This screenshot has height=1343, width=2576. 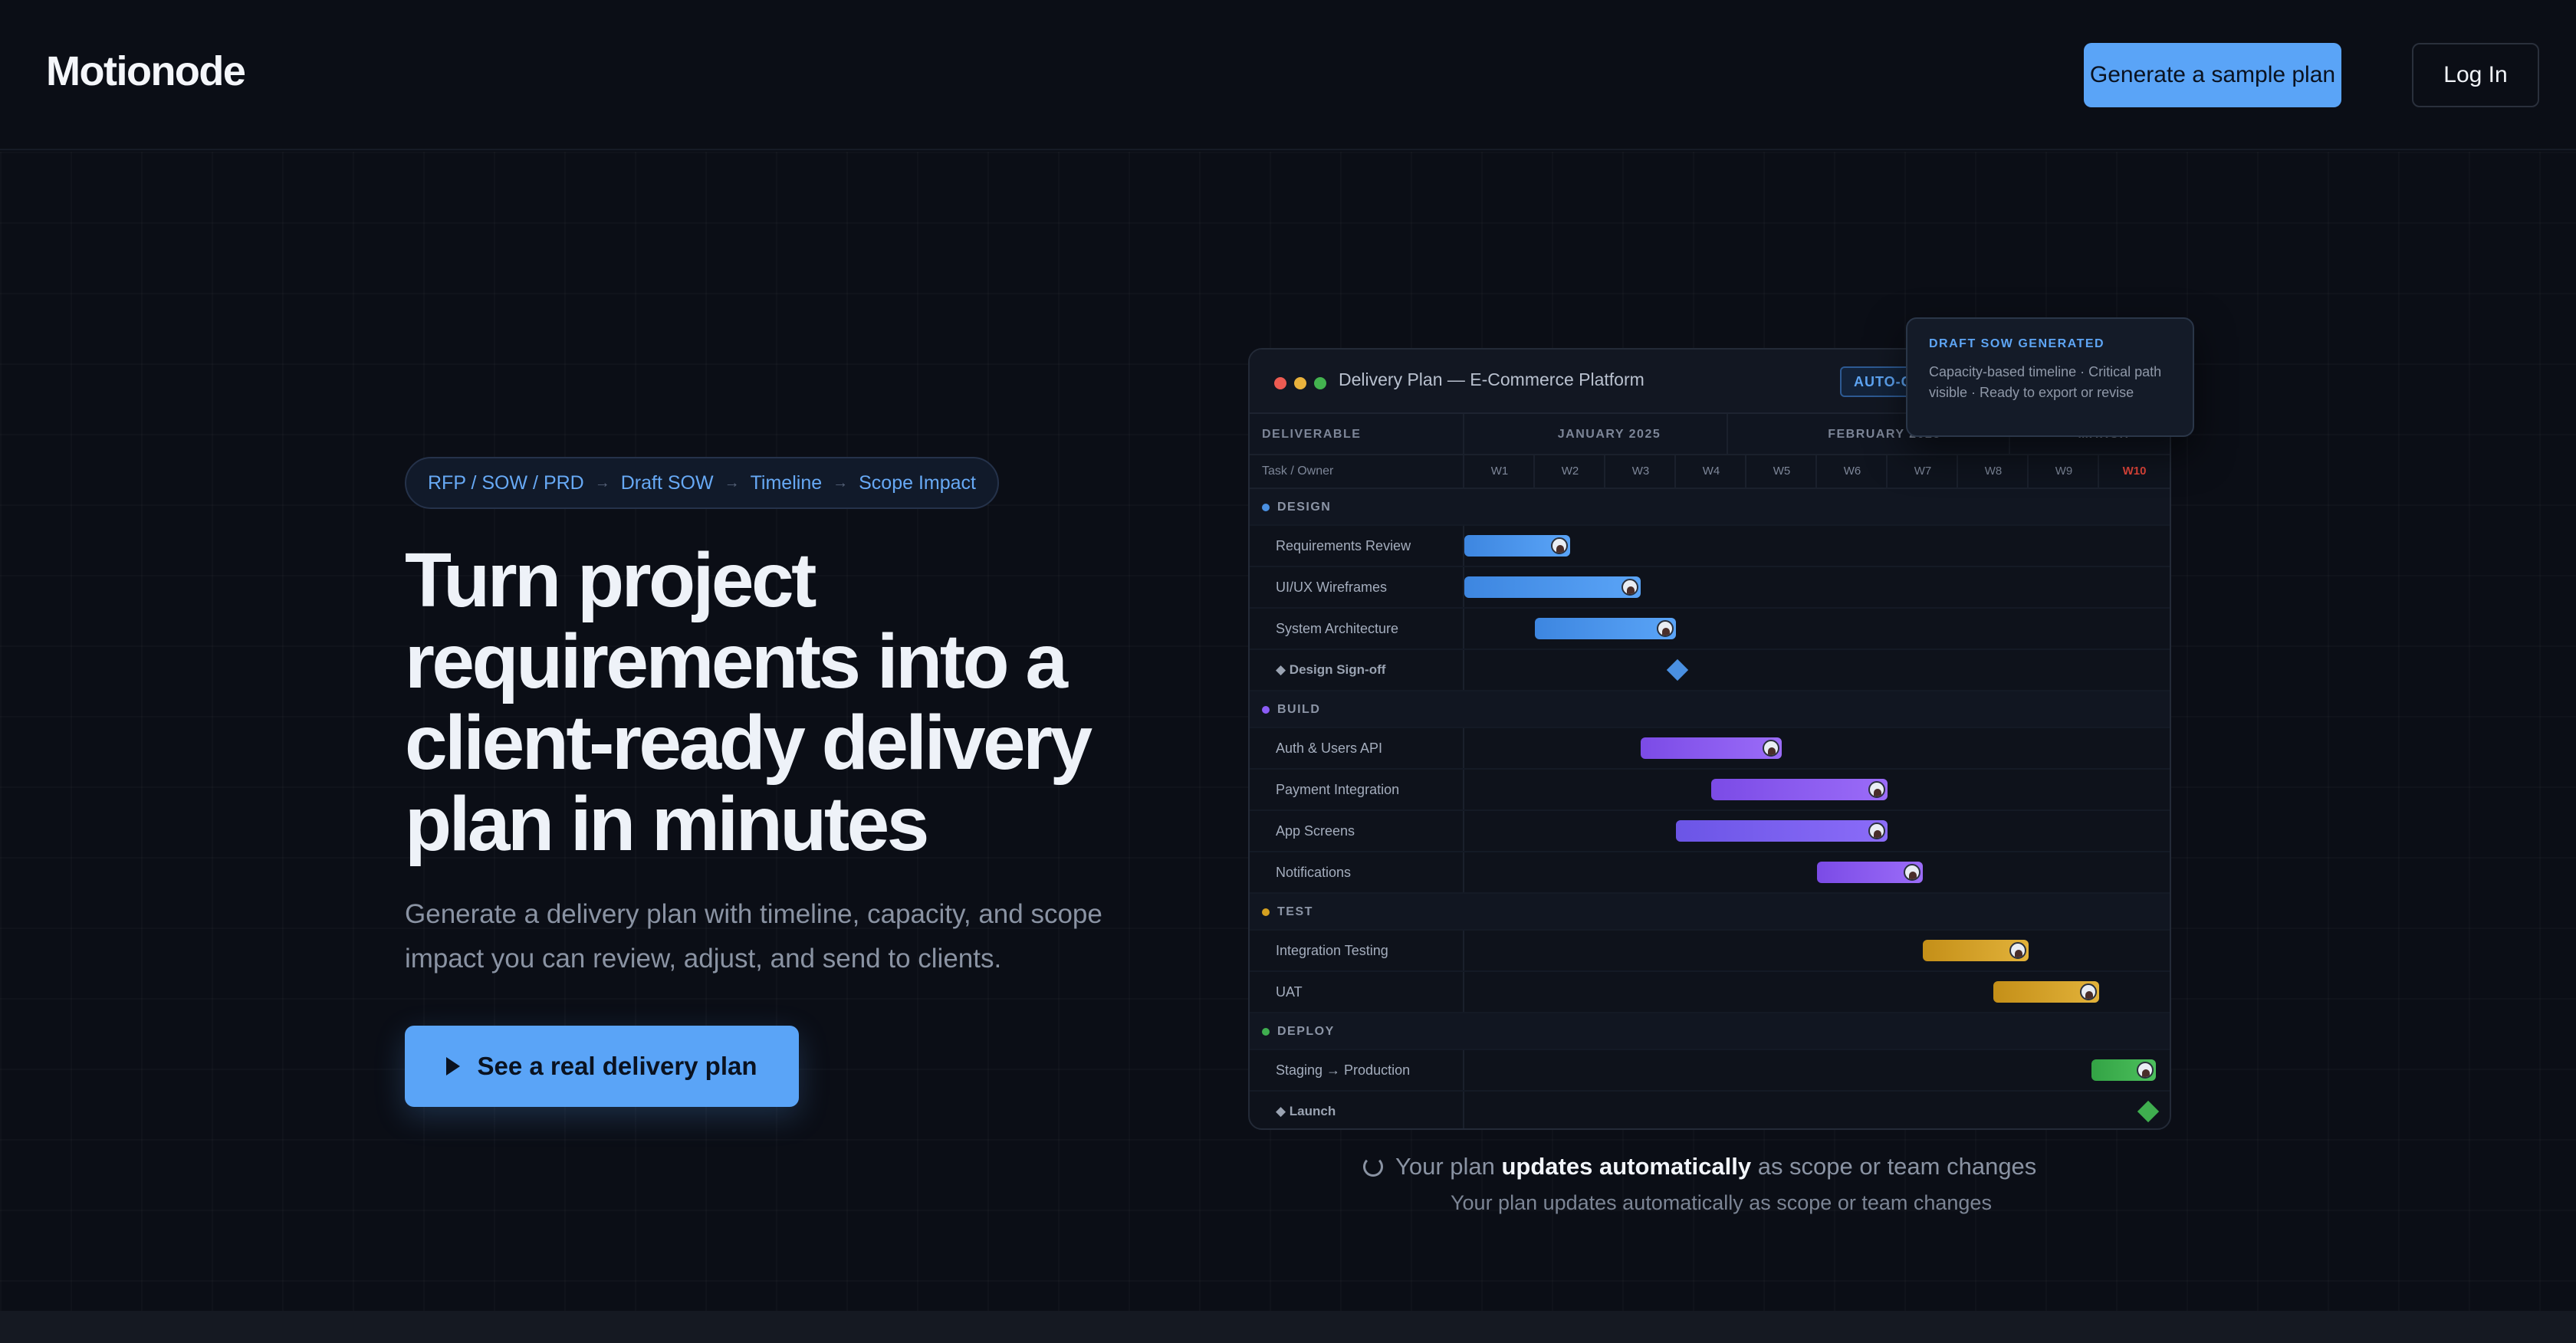 What do you see at coordinates (1710, 1071) in the screenshot?
I see `task-row: Staging → Production` at bounding box center [1710, 1071].